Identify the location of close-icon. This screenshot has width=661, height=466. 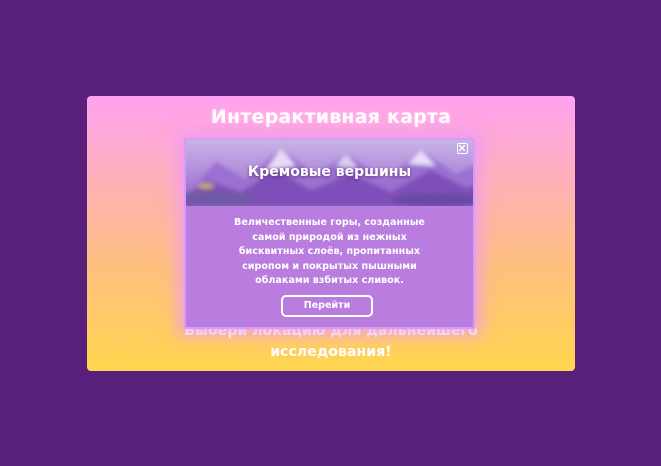
(462, 148).